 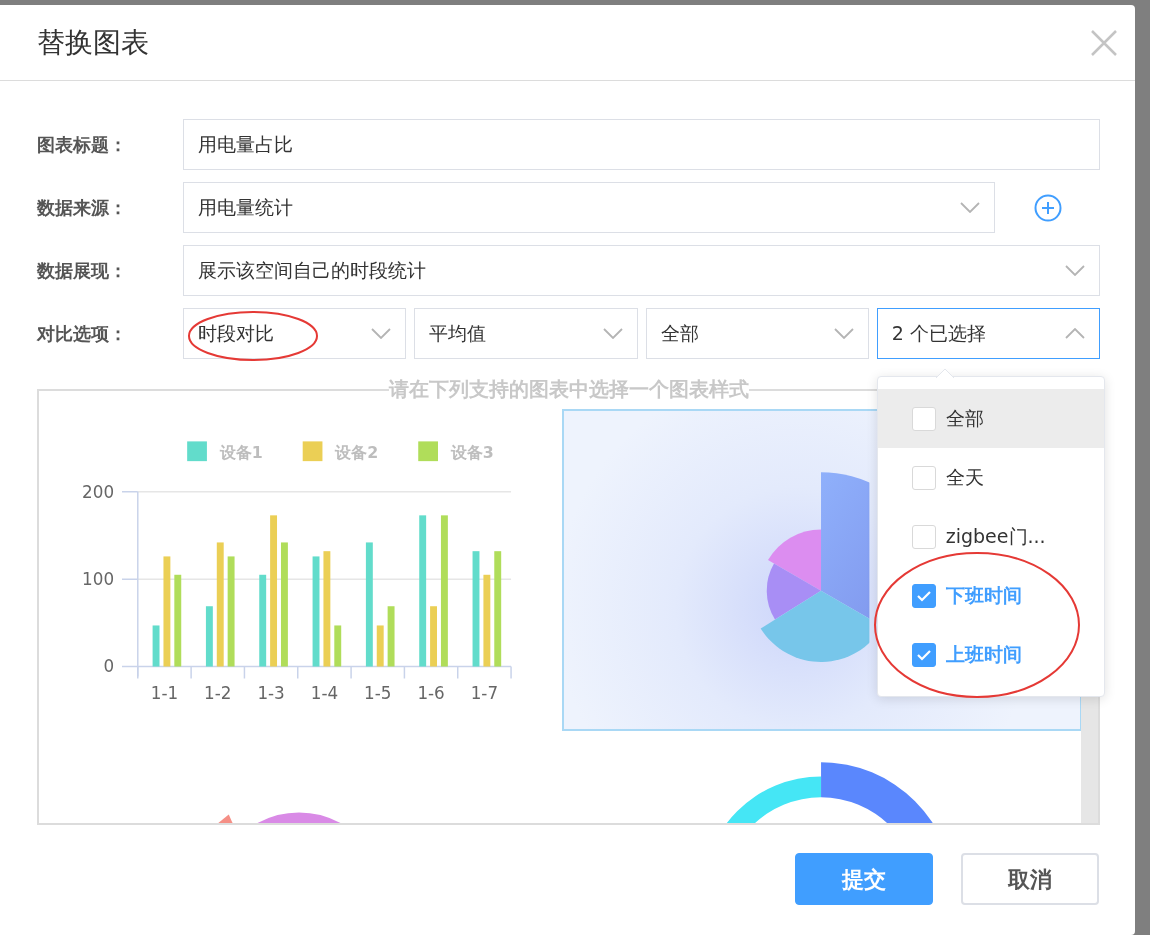 What do you see at coordinates (98, 491) in the screenshot?
I see `axis-tick-label: 200` at bounding box center [98, 491].